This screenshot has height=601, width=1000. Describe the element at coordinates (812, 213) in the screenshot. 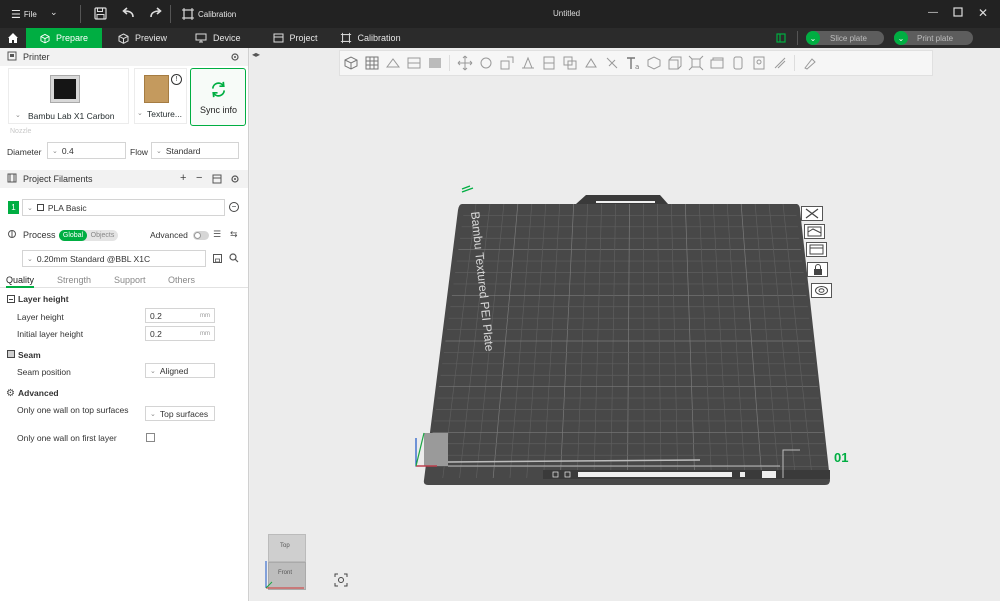

I see `delete-plate-button` at that location.